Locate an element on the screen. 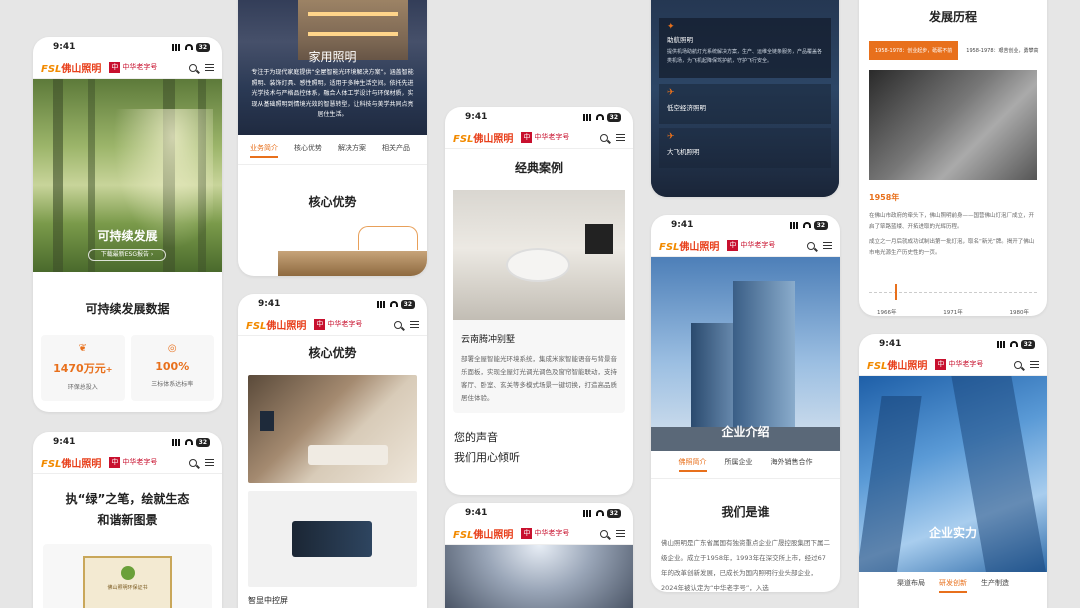 The width and height of the screenshot is (1080, 608). tab-manufacturing: 生产制造 is located at coordinates (995, 585).